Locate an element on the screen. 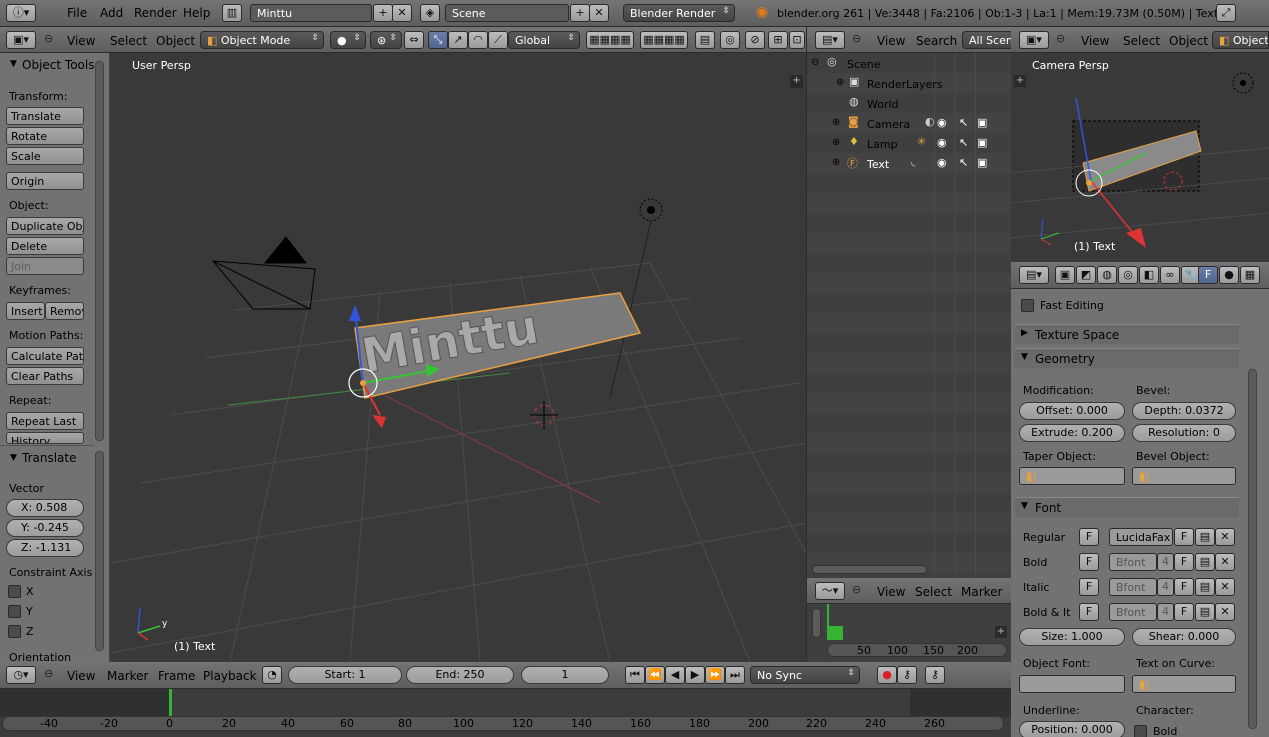 The image size is (1269, 737). vector-z-field: Z: -1.131 is located at coordinates (45, 548).